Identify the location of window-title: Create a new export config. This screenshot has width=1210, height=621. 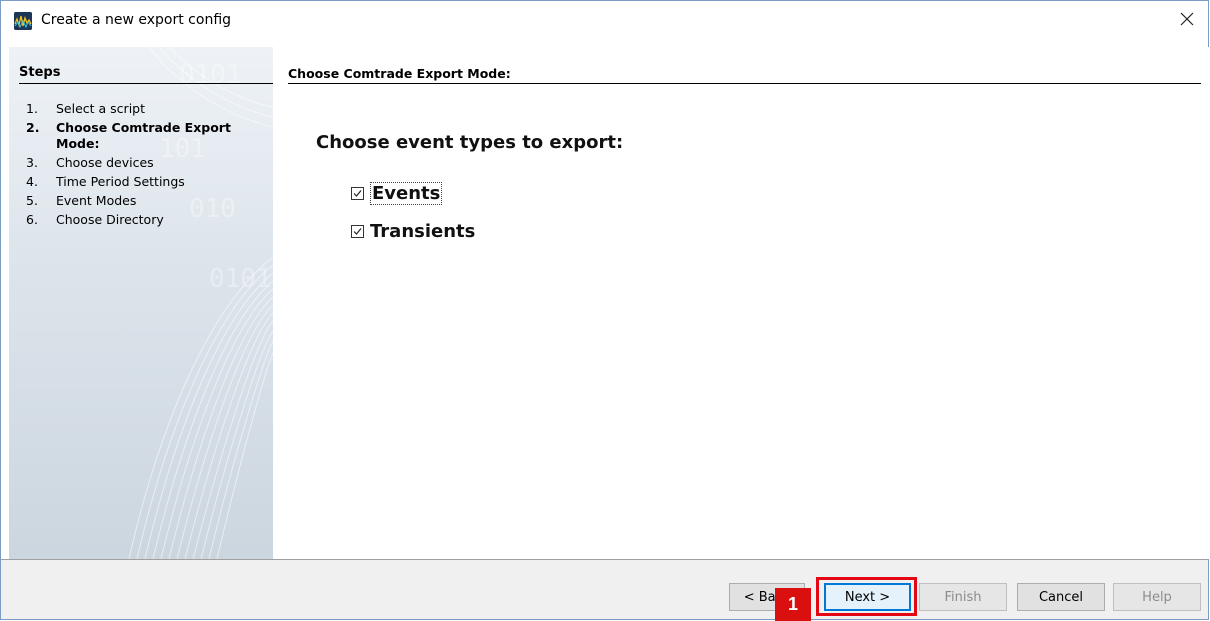
(136, 20).